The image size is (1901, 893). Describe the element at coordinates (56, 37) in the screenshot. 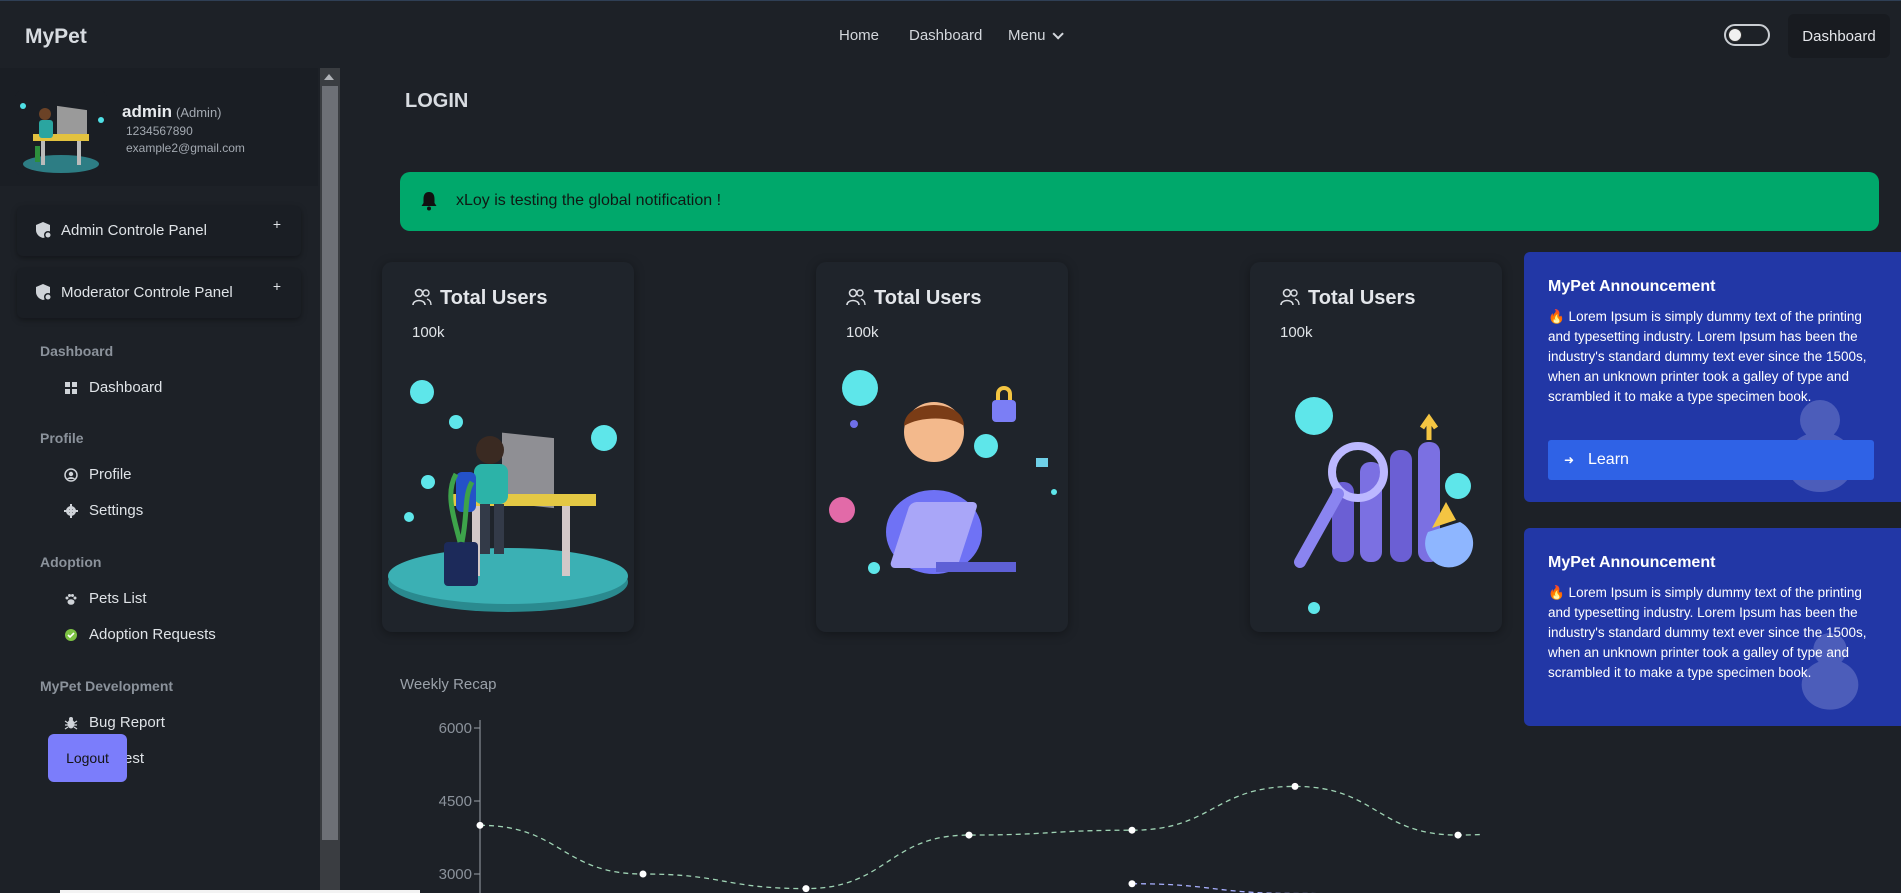

I see `brand-logo: MyPet` at that location.